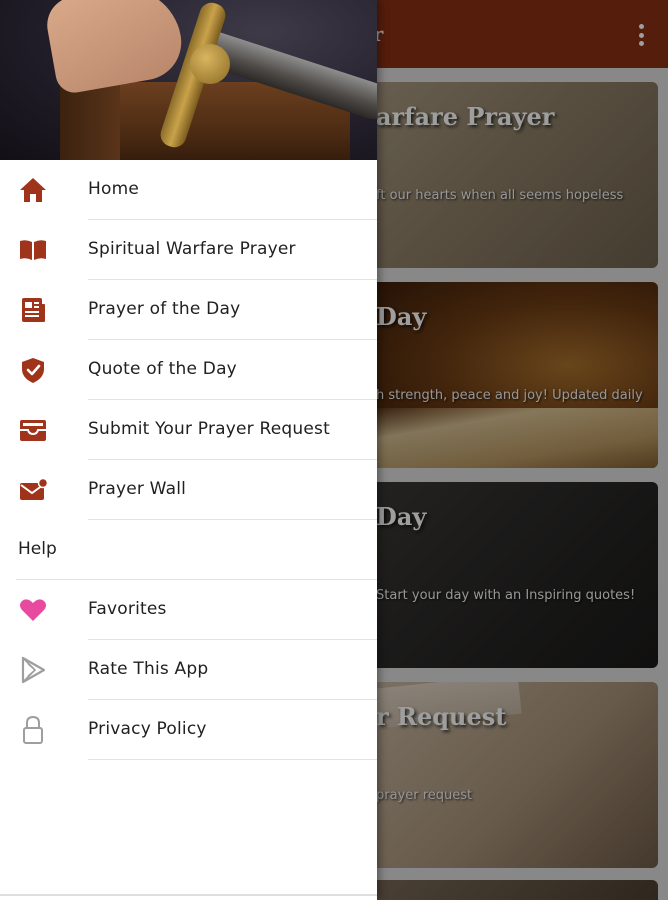 The width and height of the screenshot is (668, 900). What do you see at coordinates (33, 310) in the screenshot?
I see `newspaper-icon` at bounding box center [33, 310].